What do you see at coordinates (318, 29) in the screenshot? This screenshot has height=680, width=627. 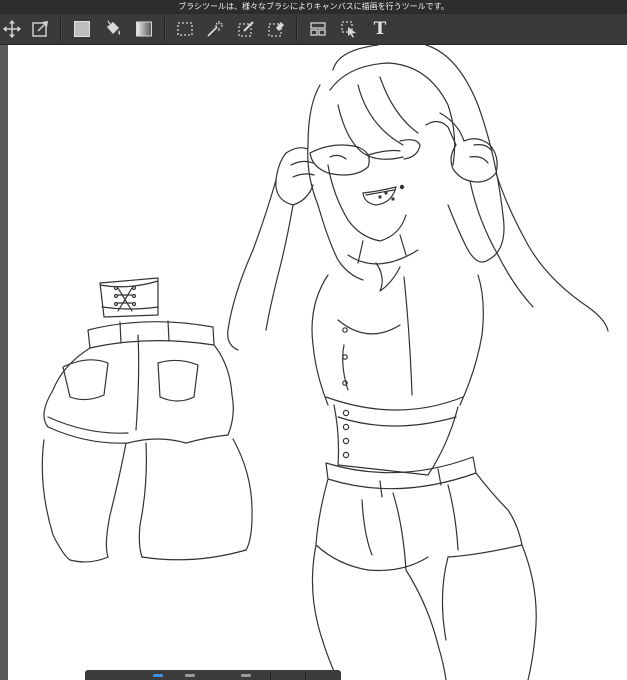 I see `frame-divide-icon` at bounding box center [318, 29].